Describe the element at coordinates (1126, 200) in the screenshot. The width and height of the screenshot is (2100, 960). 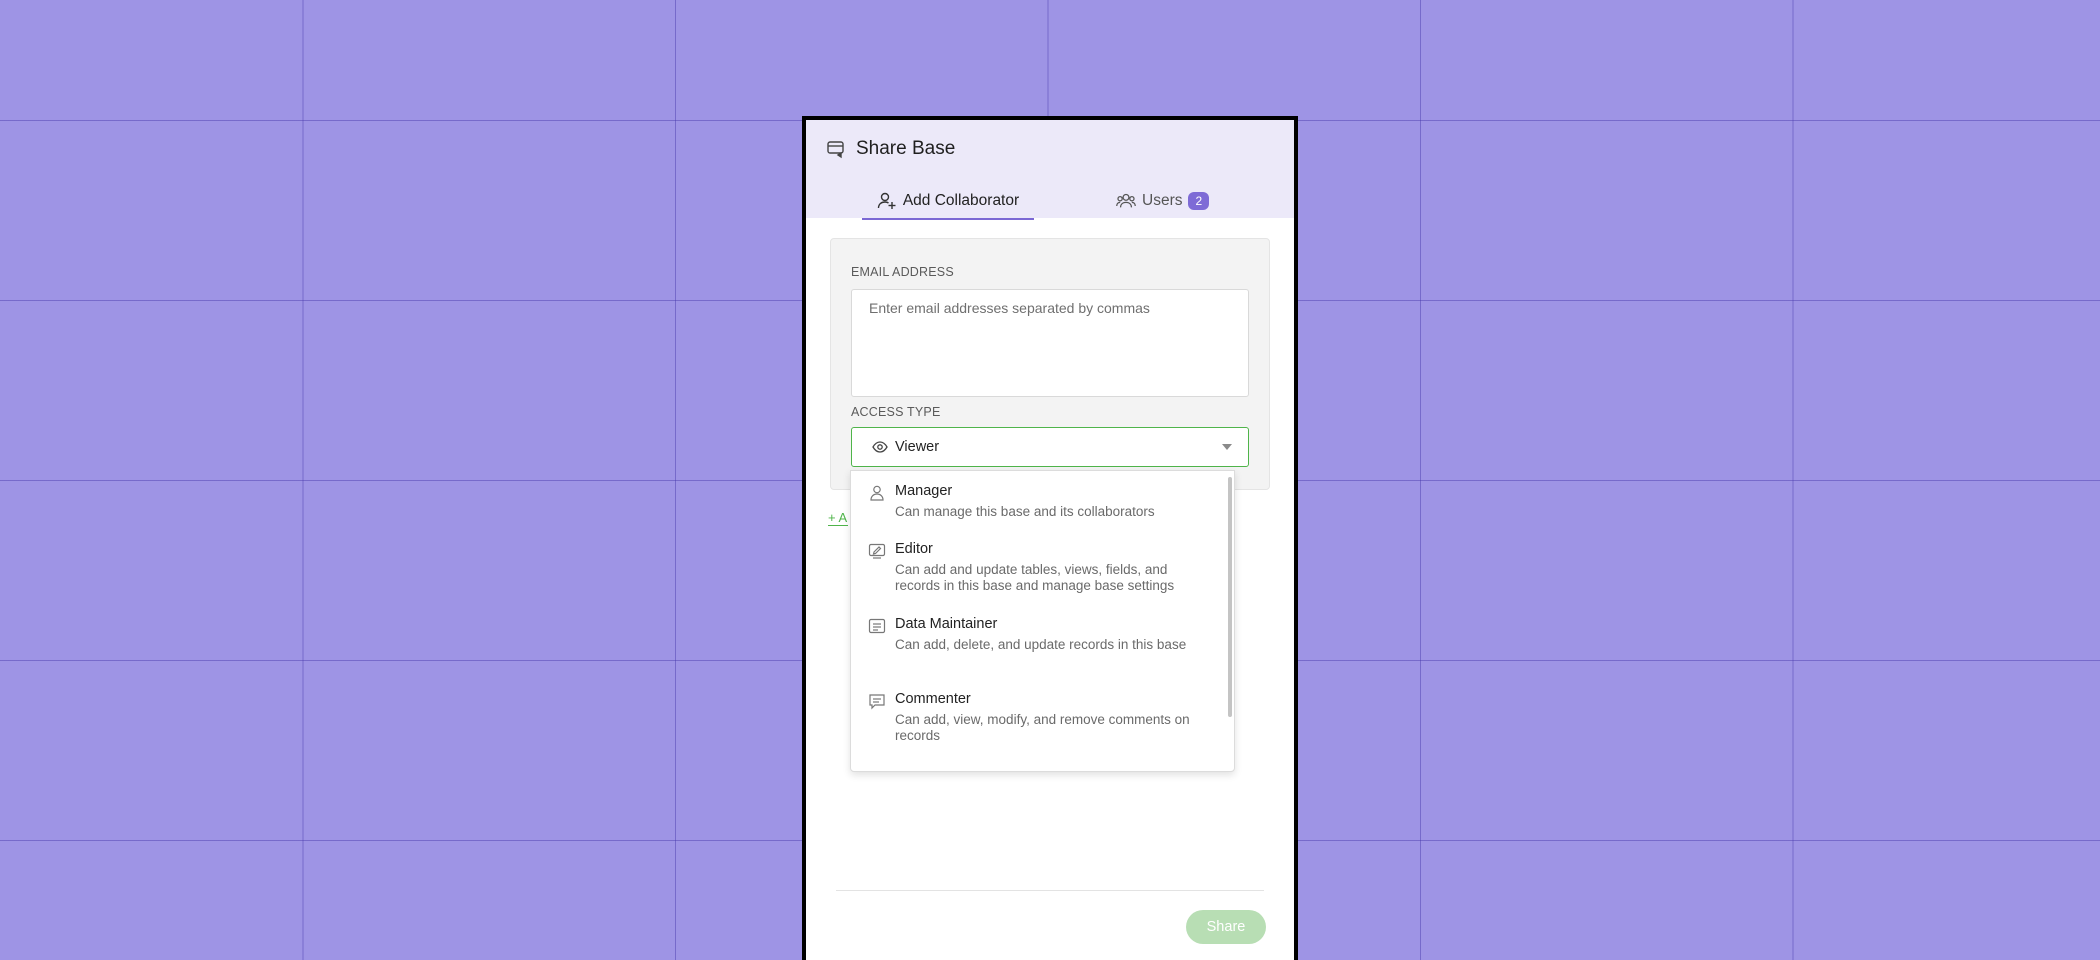
I see `users-icon` at that location.